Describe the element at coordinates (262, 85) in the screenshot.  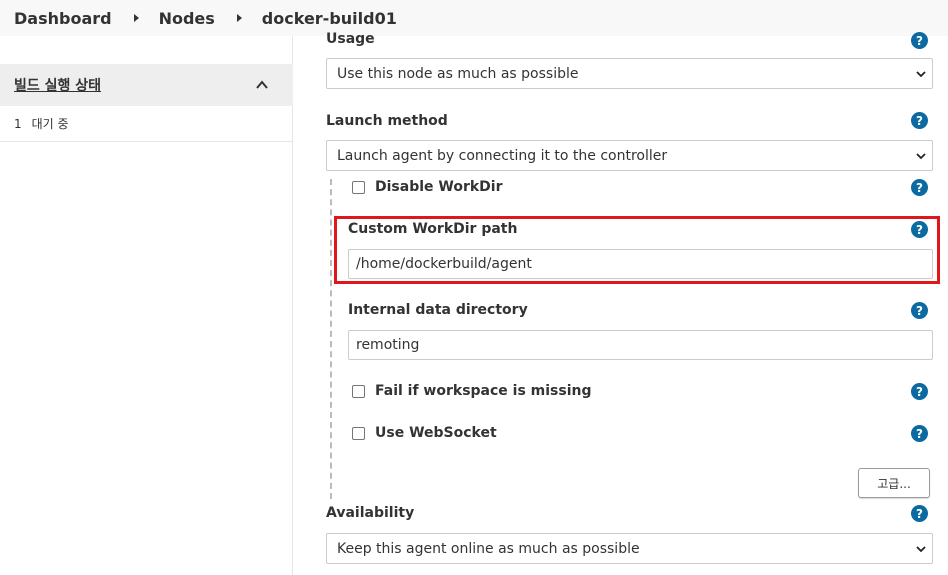
I see `chevron-up-icon` at that location.